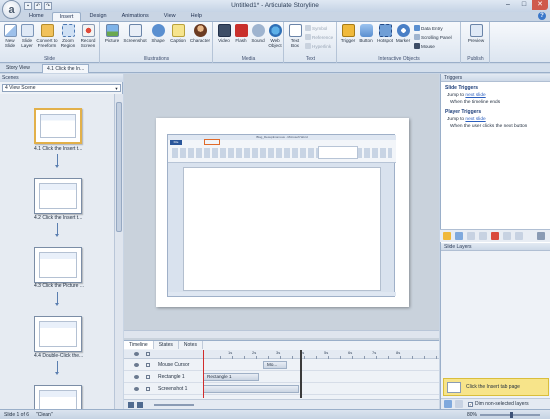  What do you see at coordinates (524, 5) in the screenshot?
I see `maximize-button: □` at bounding box center [524, 5].